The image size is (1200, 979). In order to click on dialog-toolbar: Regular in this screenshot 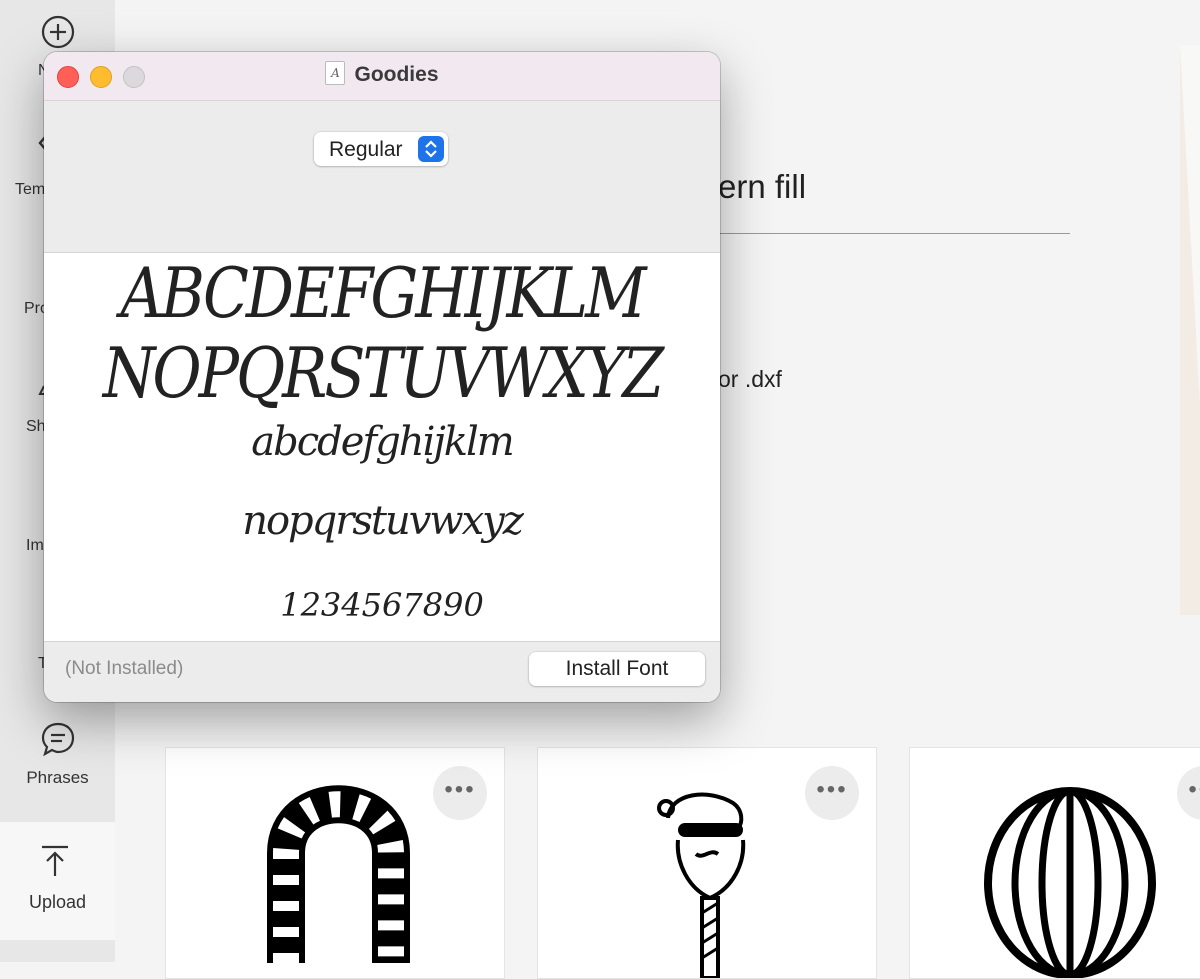, I will do `click(382, 177)`.